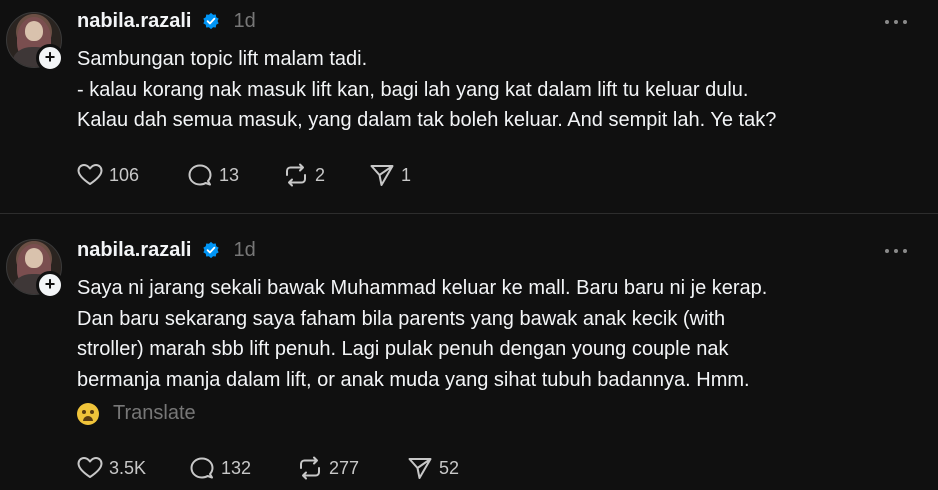 The image size is (938, 490). Describe the element at coordinates (124, 174) in the screenshot. I see `like-count: 106` at that location.